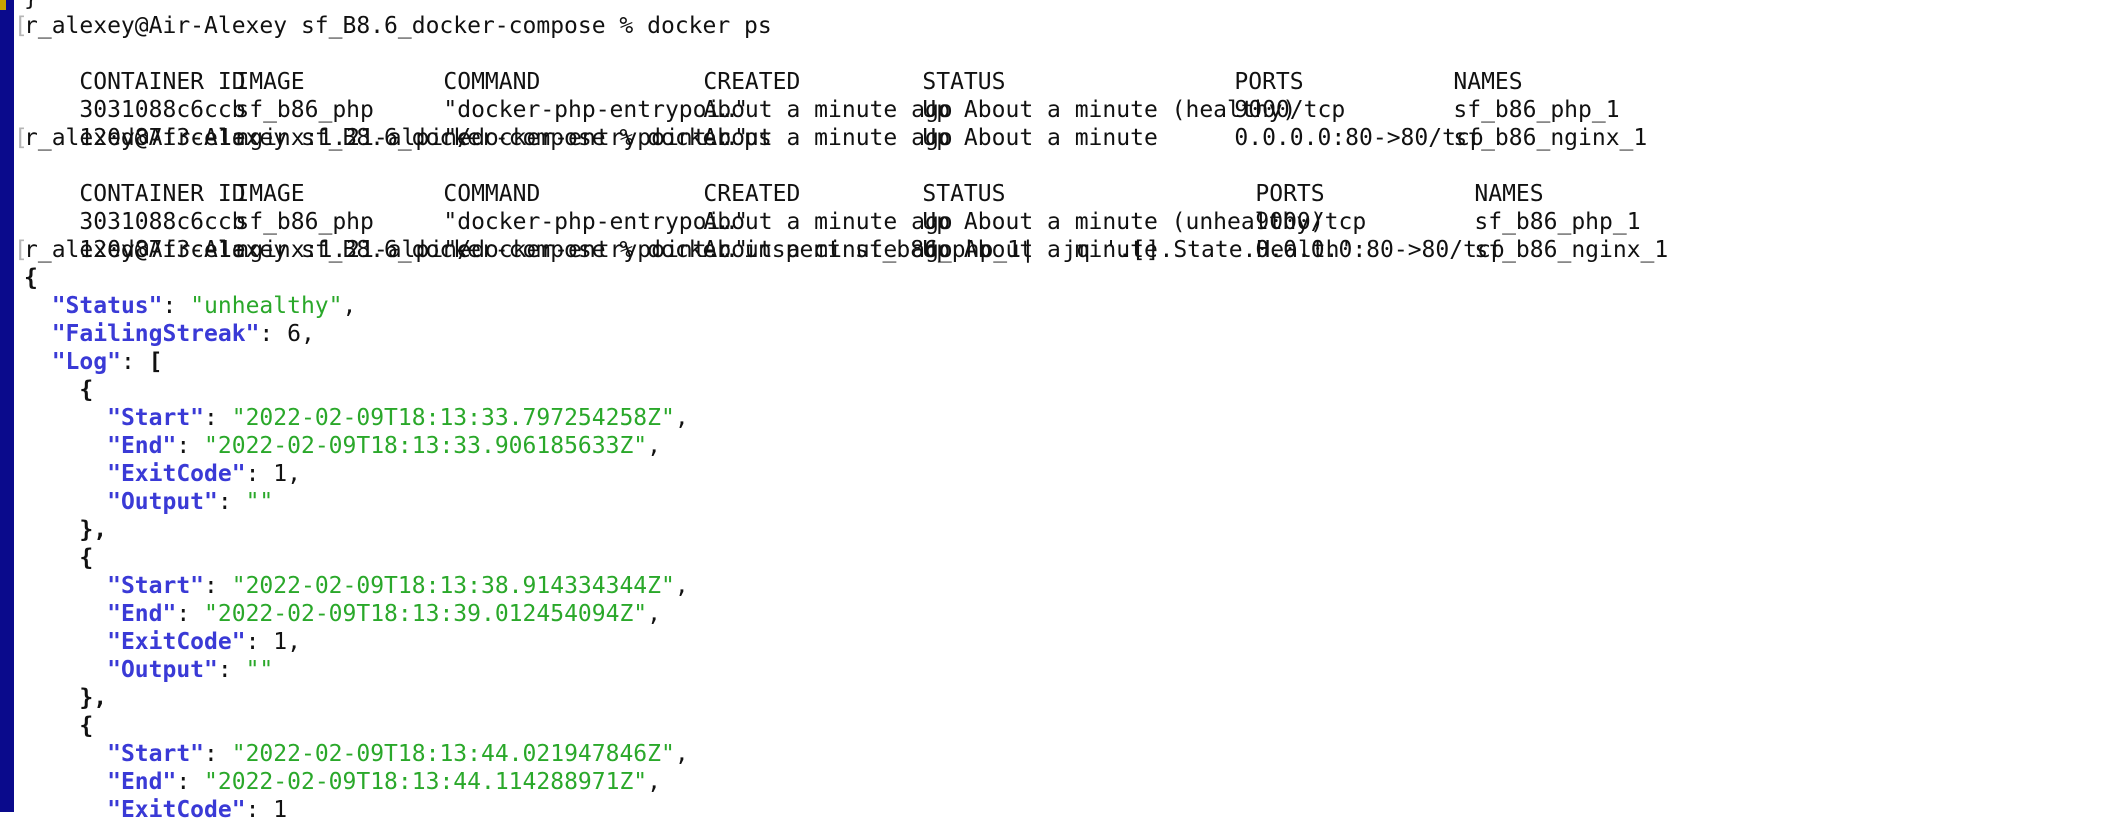 The image size is (2108, 824). What do you see at coordinates (426, 782) in the screenshot?
I see `json-string: "2022-02-09T18:13:44.114288971Z"` at bounding box center [426, 782].